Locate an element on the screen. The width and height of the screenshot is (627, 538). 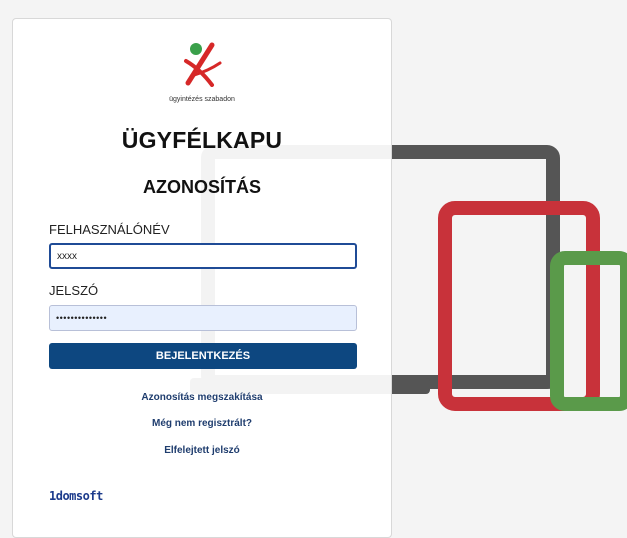
government-logo-icon is located at coordinates (202, 64).